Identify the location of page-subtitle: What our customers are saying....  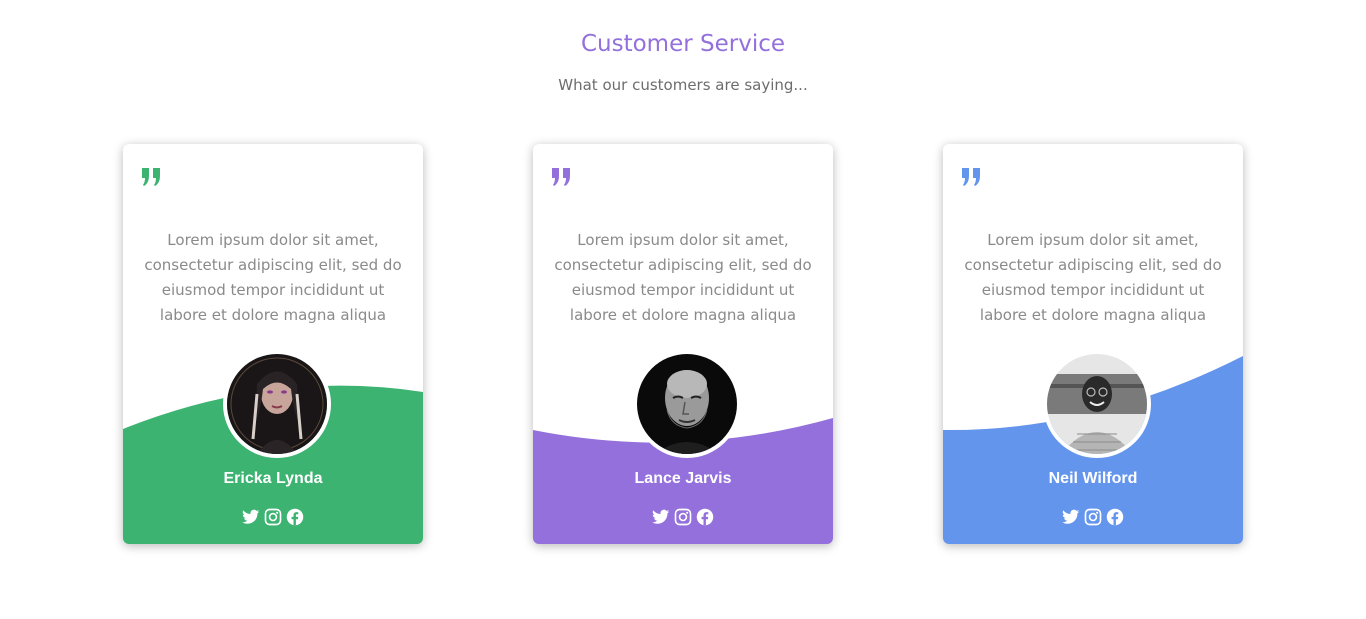
(683, 85).